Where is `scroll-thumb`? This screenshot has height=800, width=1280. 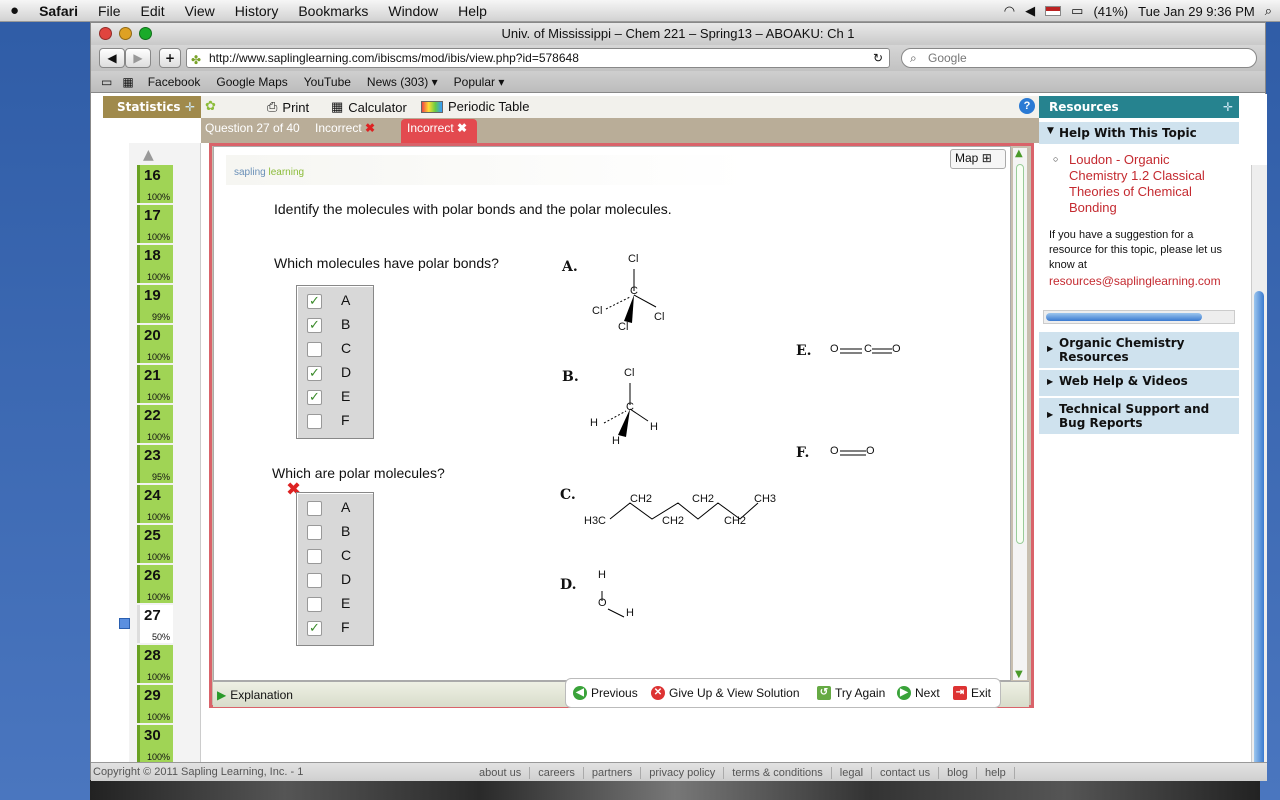
scroll-thumb is located at coordinates (1020, 354).